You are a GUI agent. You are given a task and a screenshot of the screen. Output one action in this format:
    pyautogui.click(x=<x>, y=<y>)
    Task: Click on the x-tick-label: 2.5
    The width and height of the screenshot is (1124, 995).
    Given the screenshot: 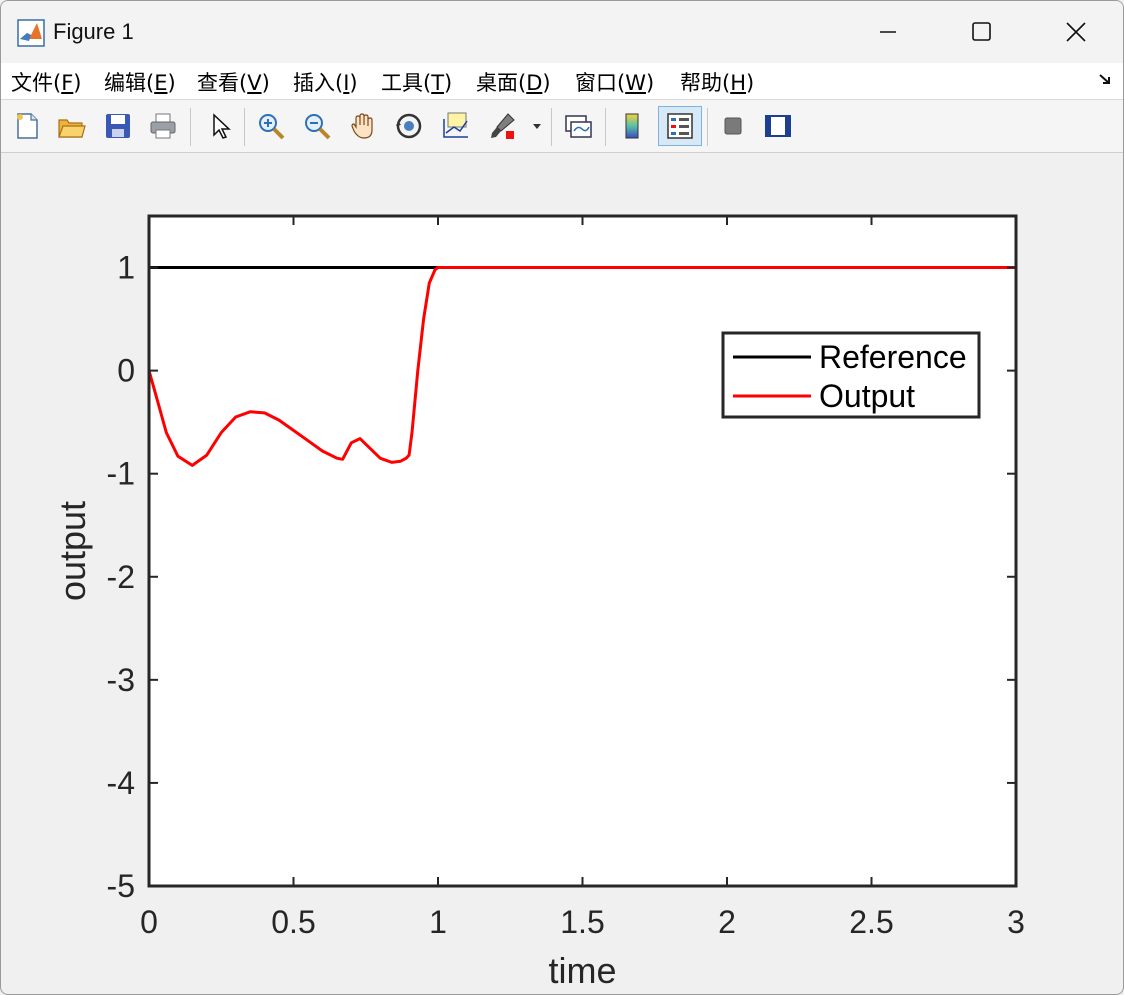 What is the action you would take?
    pyautogui.click(x=871, y=922)
    